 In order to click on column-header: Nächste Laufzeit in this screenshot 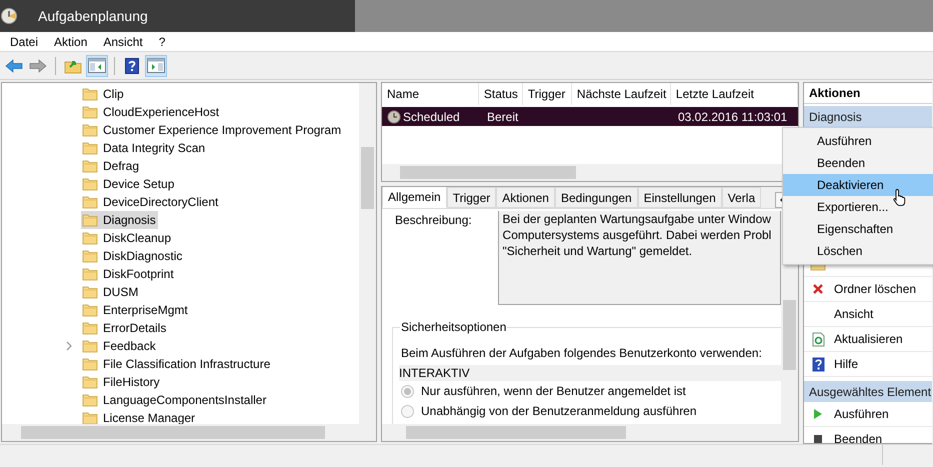, I will do `click(621, 94)`.